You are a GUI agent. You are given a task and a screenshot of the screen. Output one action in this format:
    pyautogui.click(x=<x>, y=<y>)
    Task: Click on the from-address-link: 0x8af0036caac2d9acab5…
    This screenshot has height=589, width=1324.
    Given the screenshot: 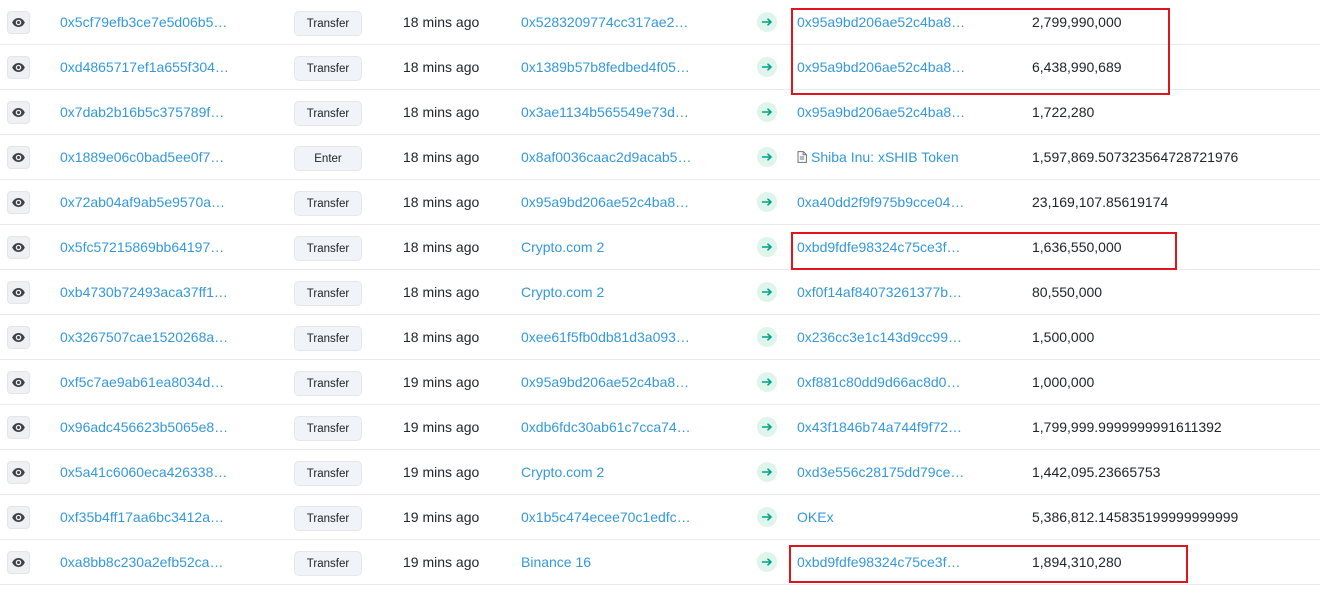 What is the action you would take?
    pyautogui.click(x=606, y=157)
    